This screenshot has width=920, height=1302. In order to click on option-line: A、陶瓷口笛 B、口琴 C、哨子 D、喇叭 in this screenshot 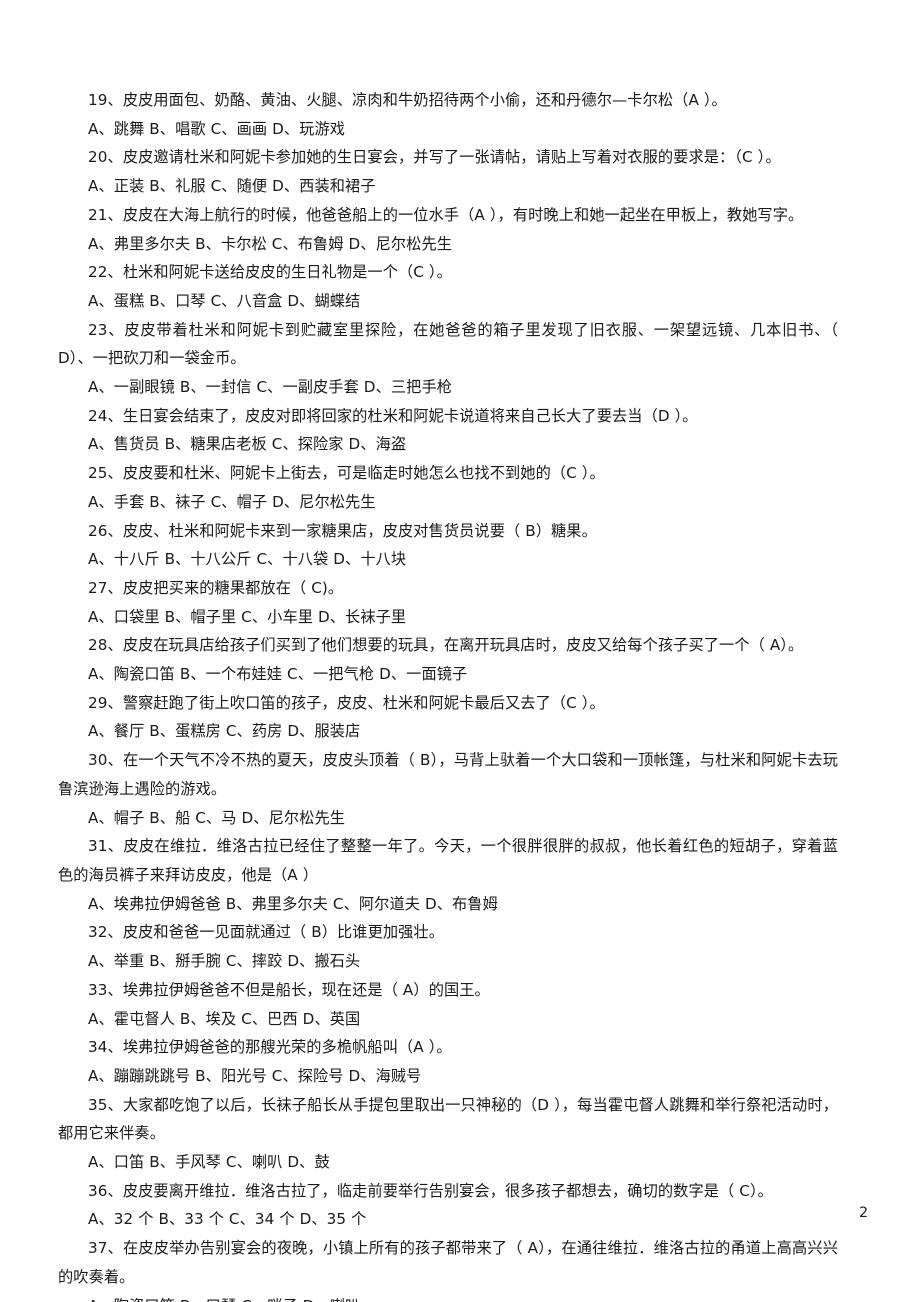, I will do `click(448, 1297)`.